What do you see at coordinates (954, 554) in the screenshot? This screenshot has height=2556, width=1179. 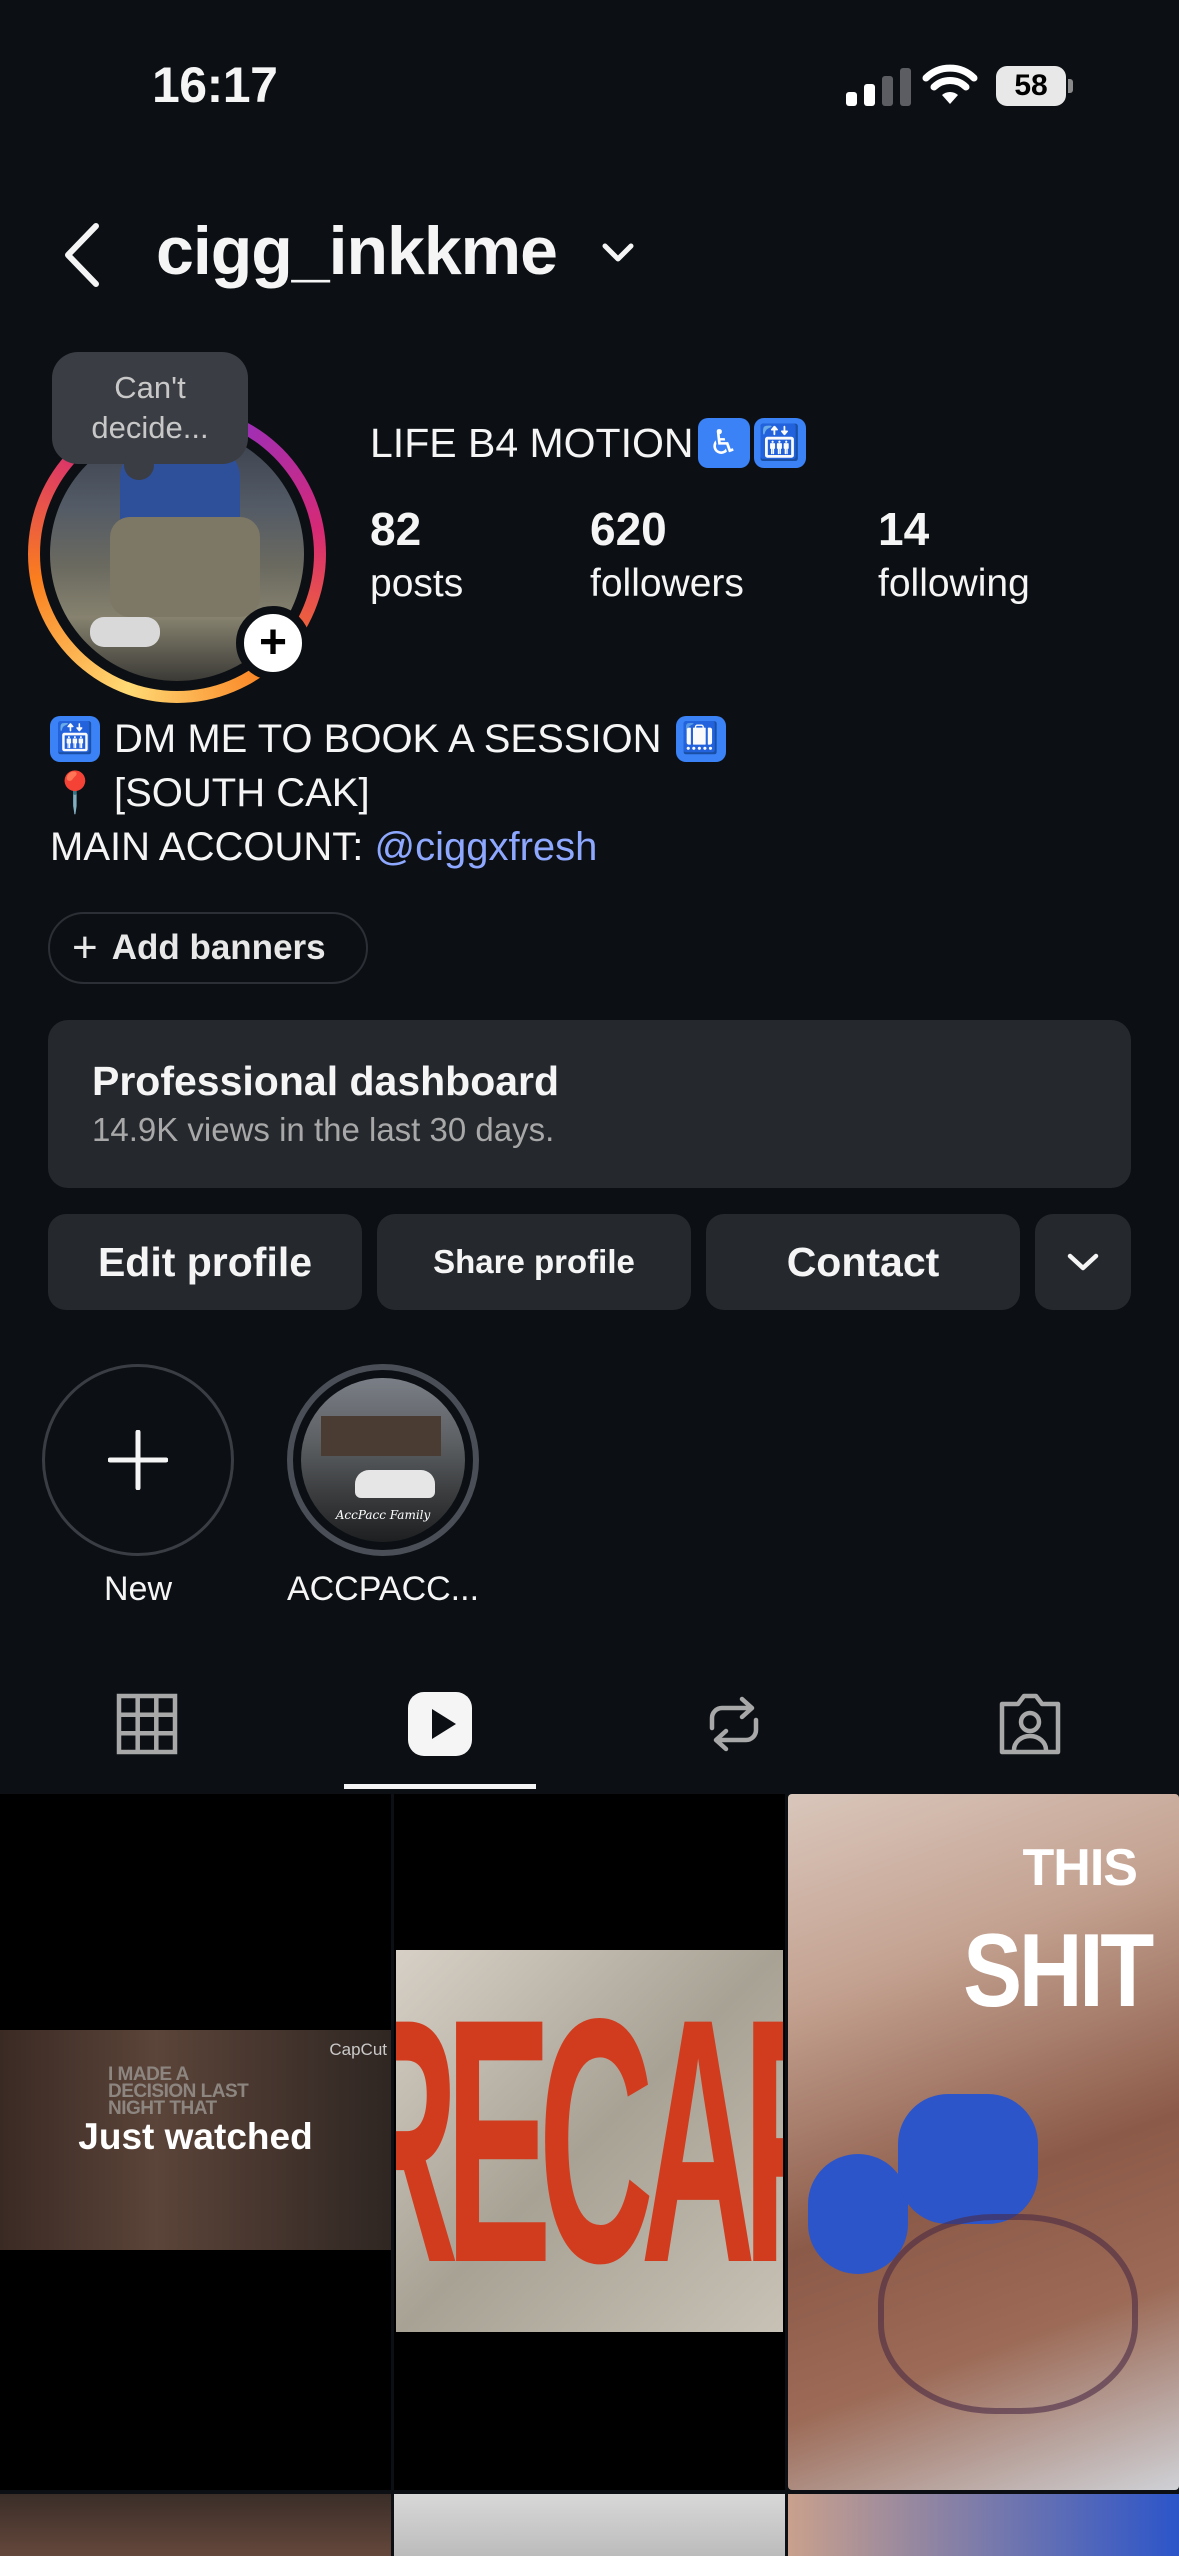 I see `stat-following: 14 following` at bounding box center [954, 554].